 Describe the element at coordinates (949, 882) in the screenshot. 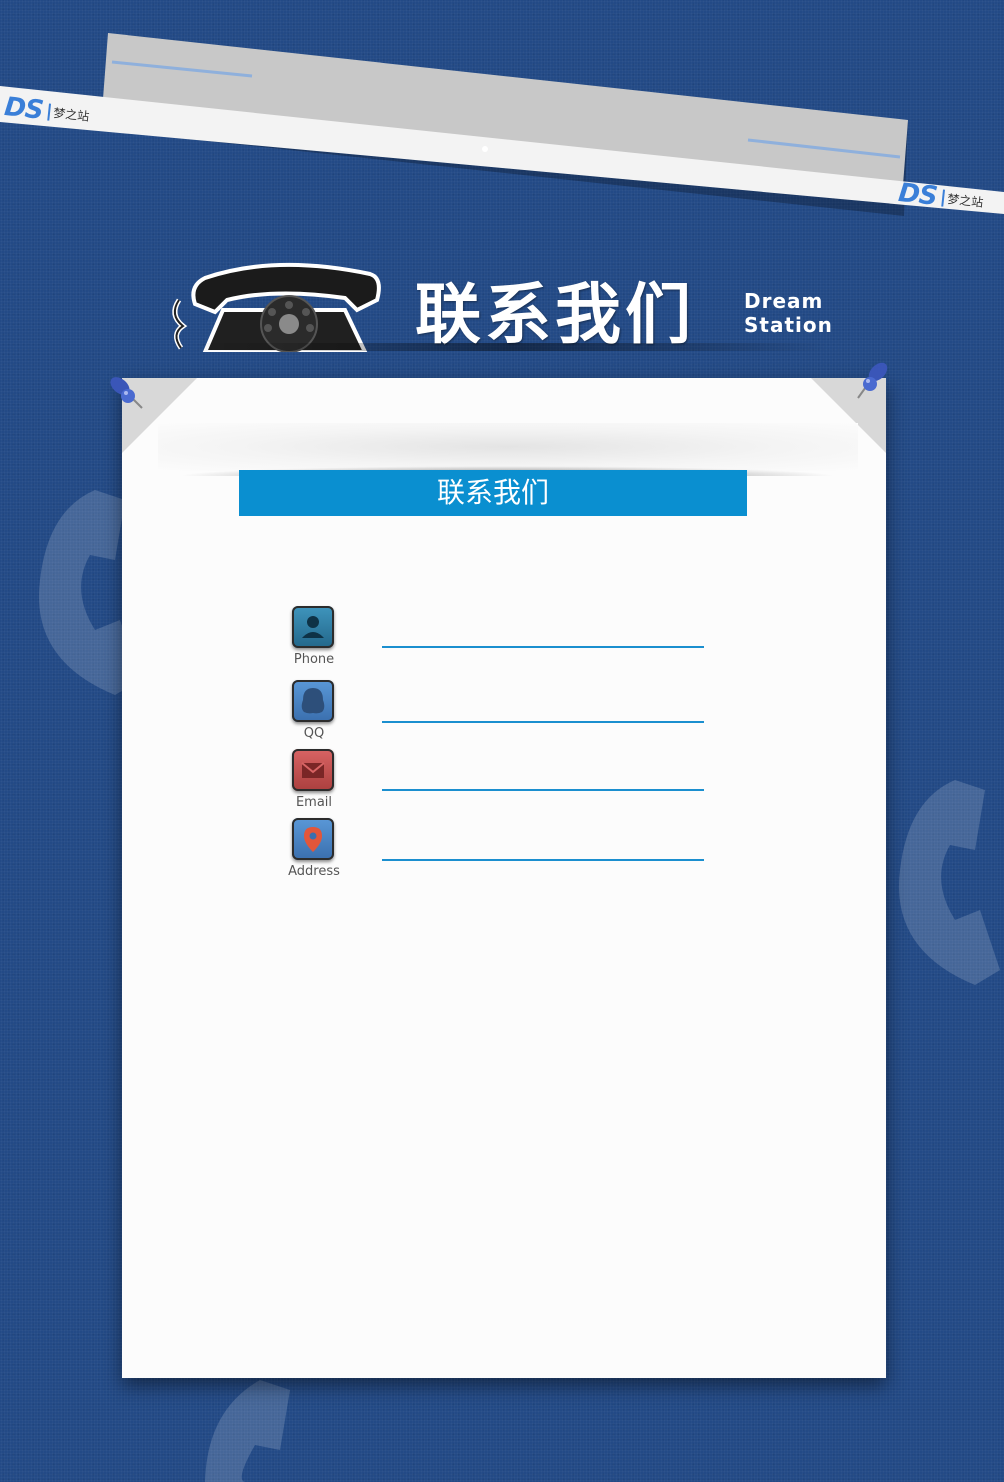

I see `background-phone-handset-right-icon` at that location.